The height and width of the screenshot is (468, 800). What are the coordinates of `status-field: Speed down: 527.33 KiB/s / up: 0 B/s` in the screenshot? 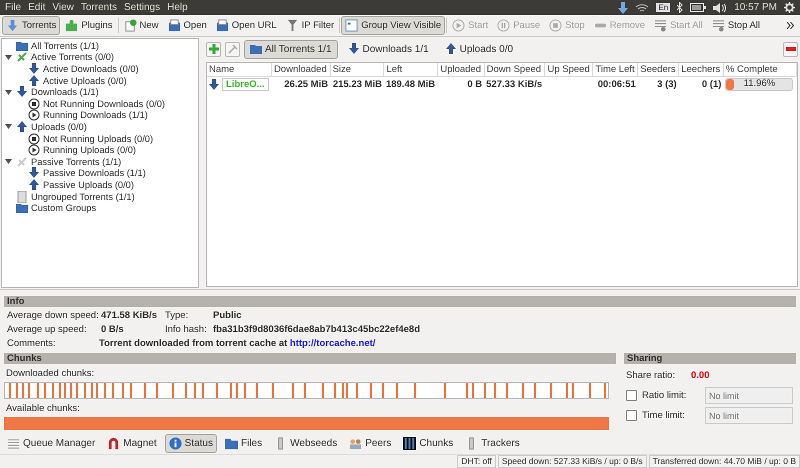 It's located at (572, 461).